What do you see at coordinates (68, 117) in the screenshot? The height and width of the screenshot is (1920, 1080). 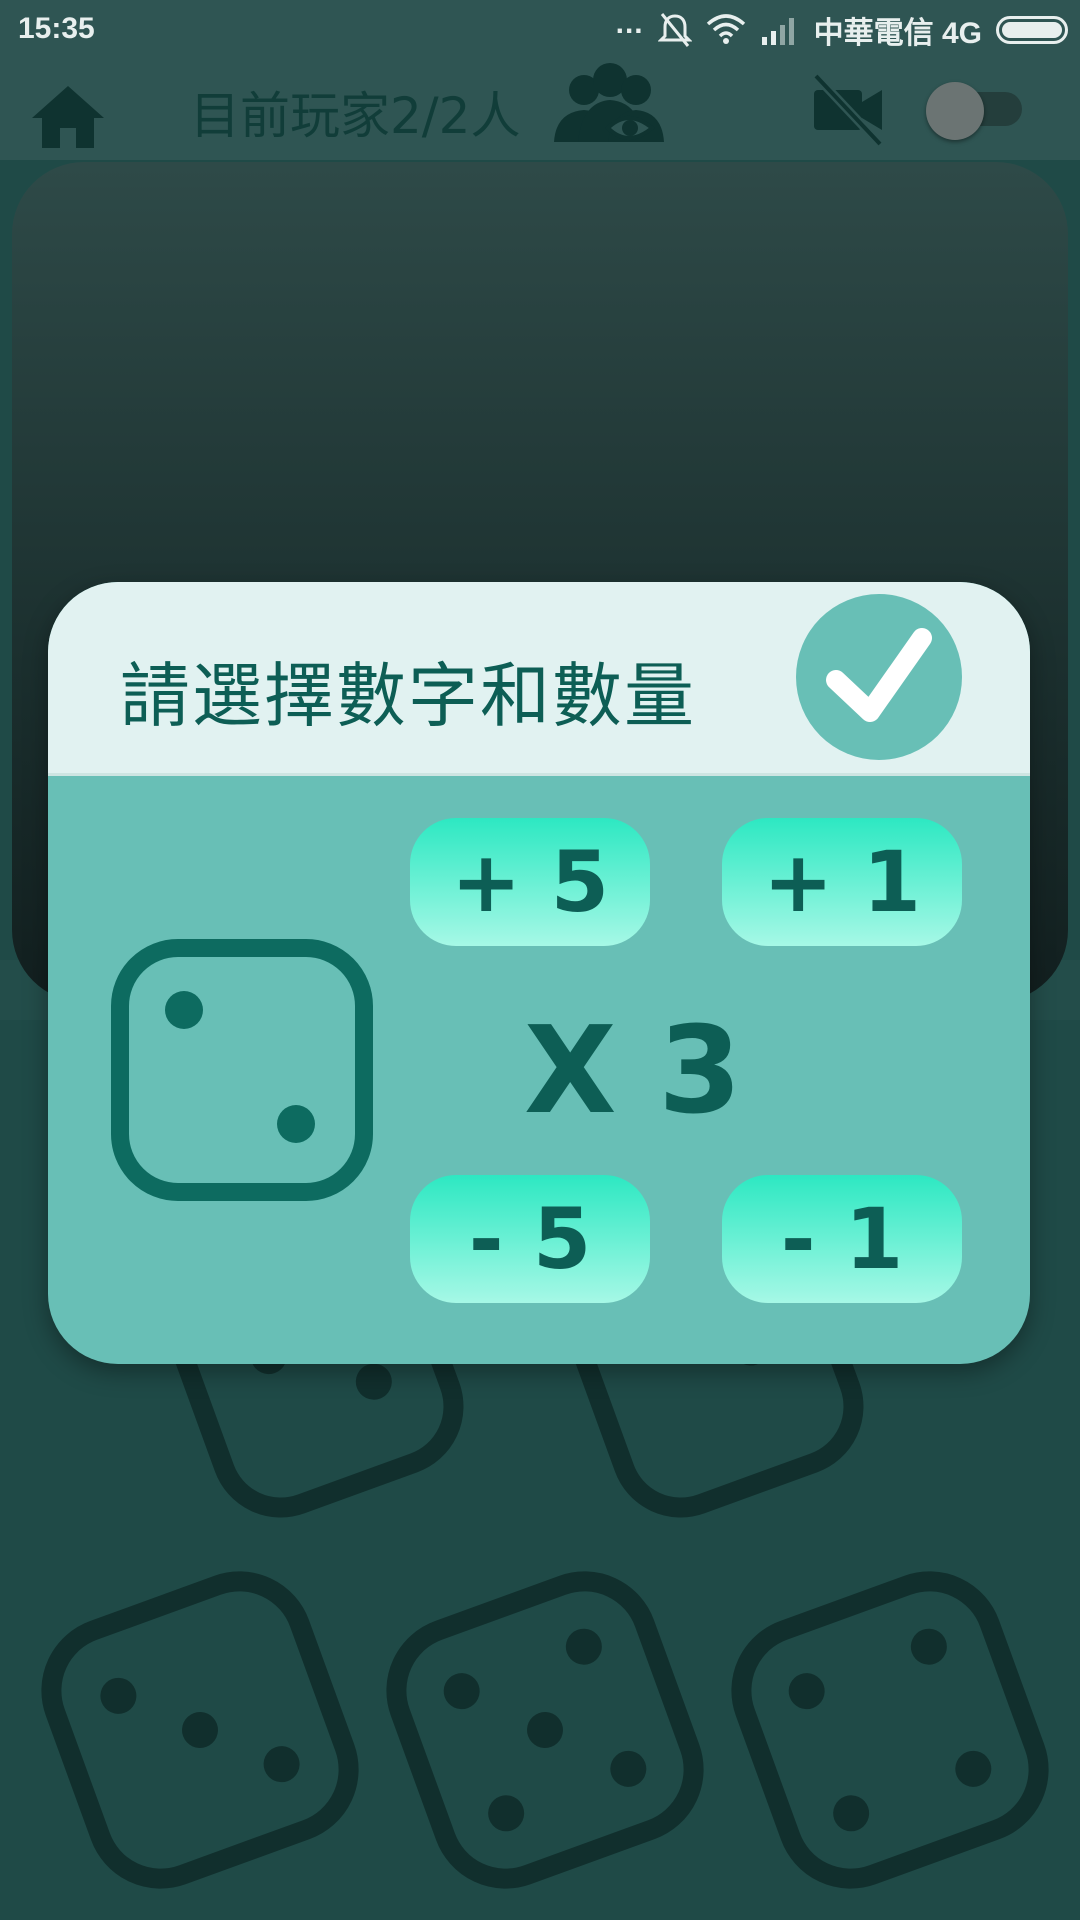 I see `home-icon` at bounding box center [68, 117].